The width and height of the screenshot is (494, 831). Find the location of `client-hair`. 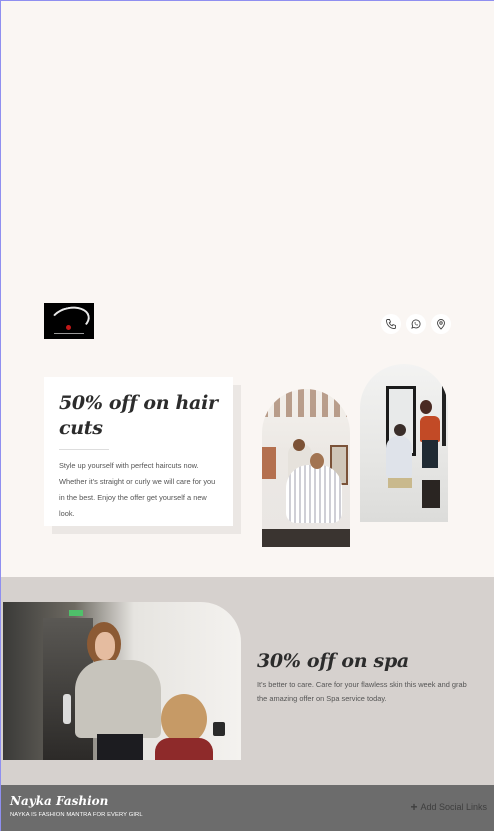

client-hair is located at coordinates (184, 719).